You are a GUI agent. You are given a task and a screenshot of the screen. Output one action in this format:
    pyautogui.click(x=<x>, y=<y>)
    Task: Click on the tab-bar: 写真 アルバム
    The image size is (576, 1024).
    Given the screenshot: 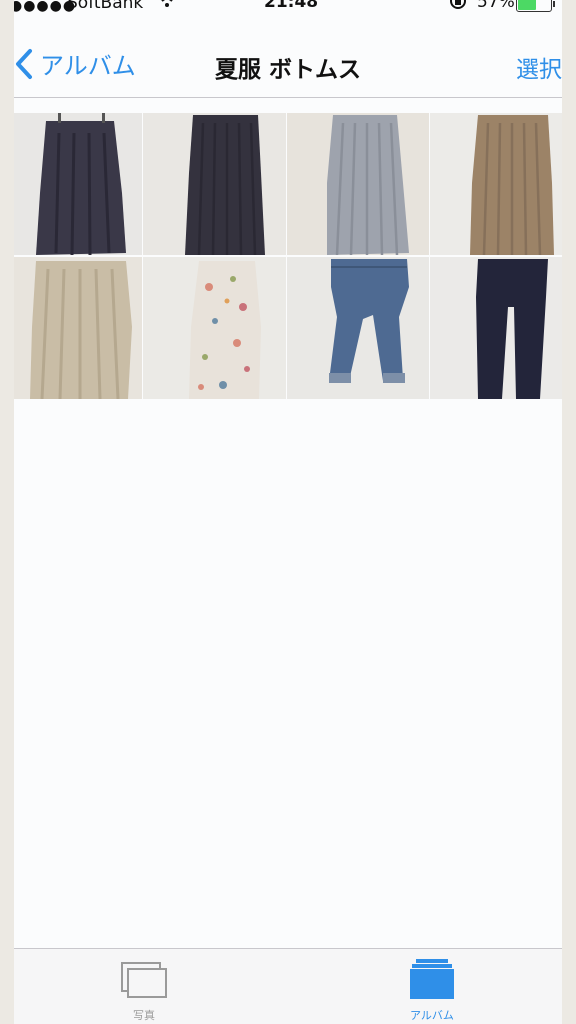 What is the action you would take?
    pyautogui.click(x=288, y=986)
    